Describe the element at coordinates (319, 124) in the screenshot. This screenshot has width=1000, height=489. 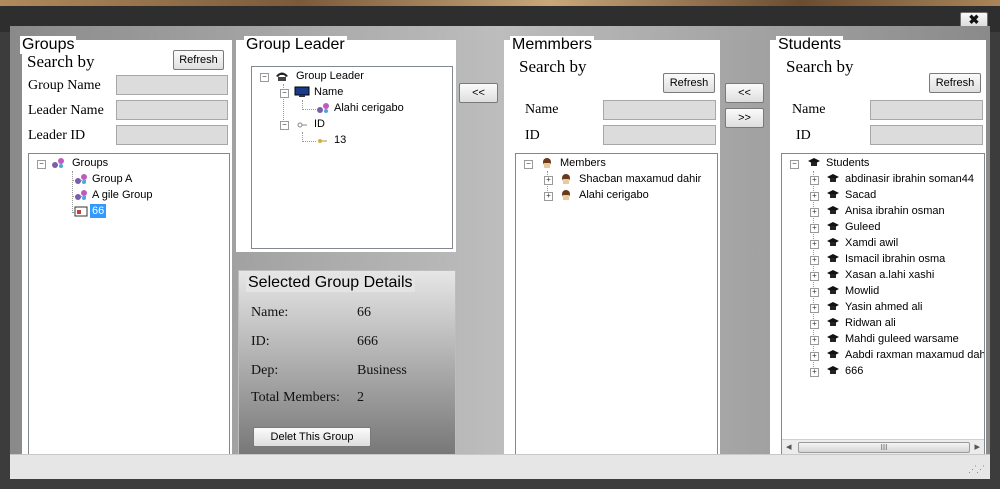
I see `leader-id-node: ID` at that location.